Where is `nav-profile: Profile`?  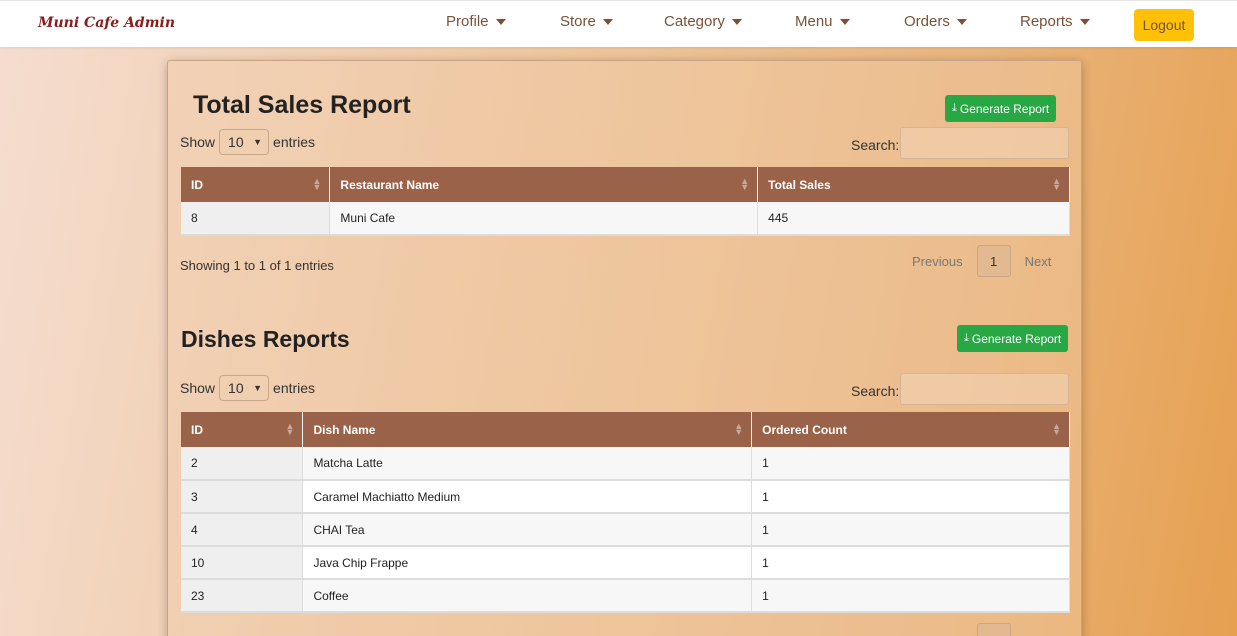 nav-profile: Profile is located at coordinates (476, 21).